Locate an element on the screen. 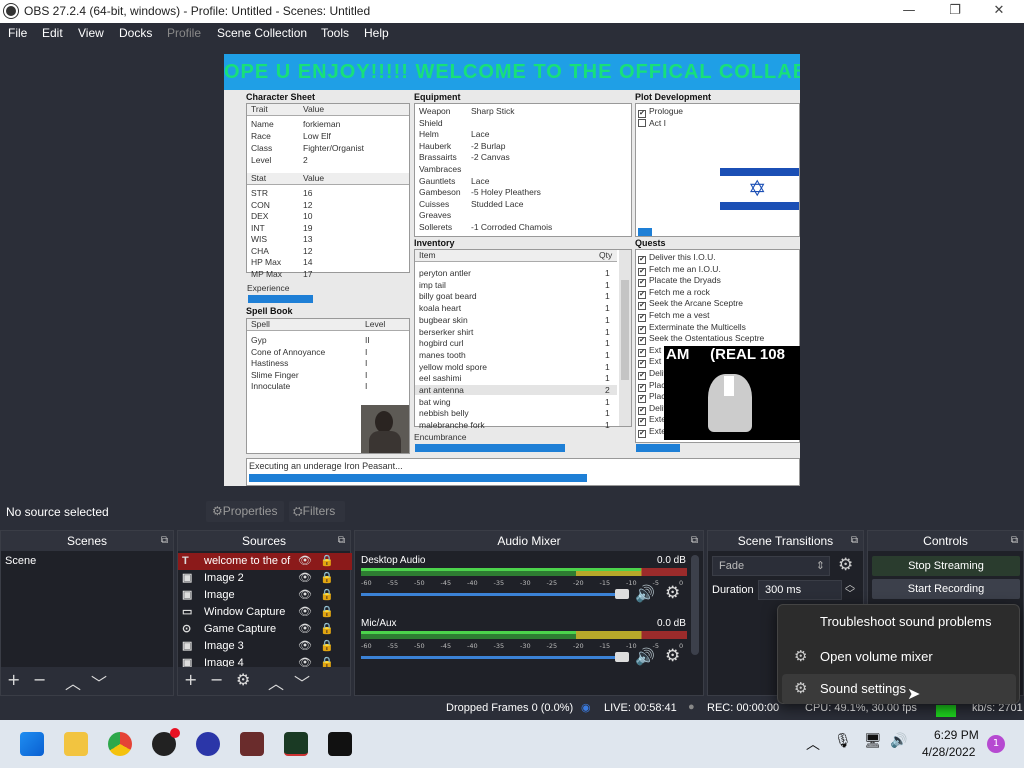  add-scene-button: + is located at coordinates (13, 679).